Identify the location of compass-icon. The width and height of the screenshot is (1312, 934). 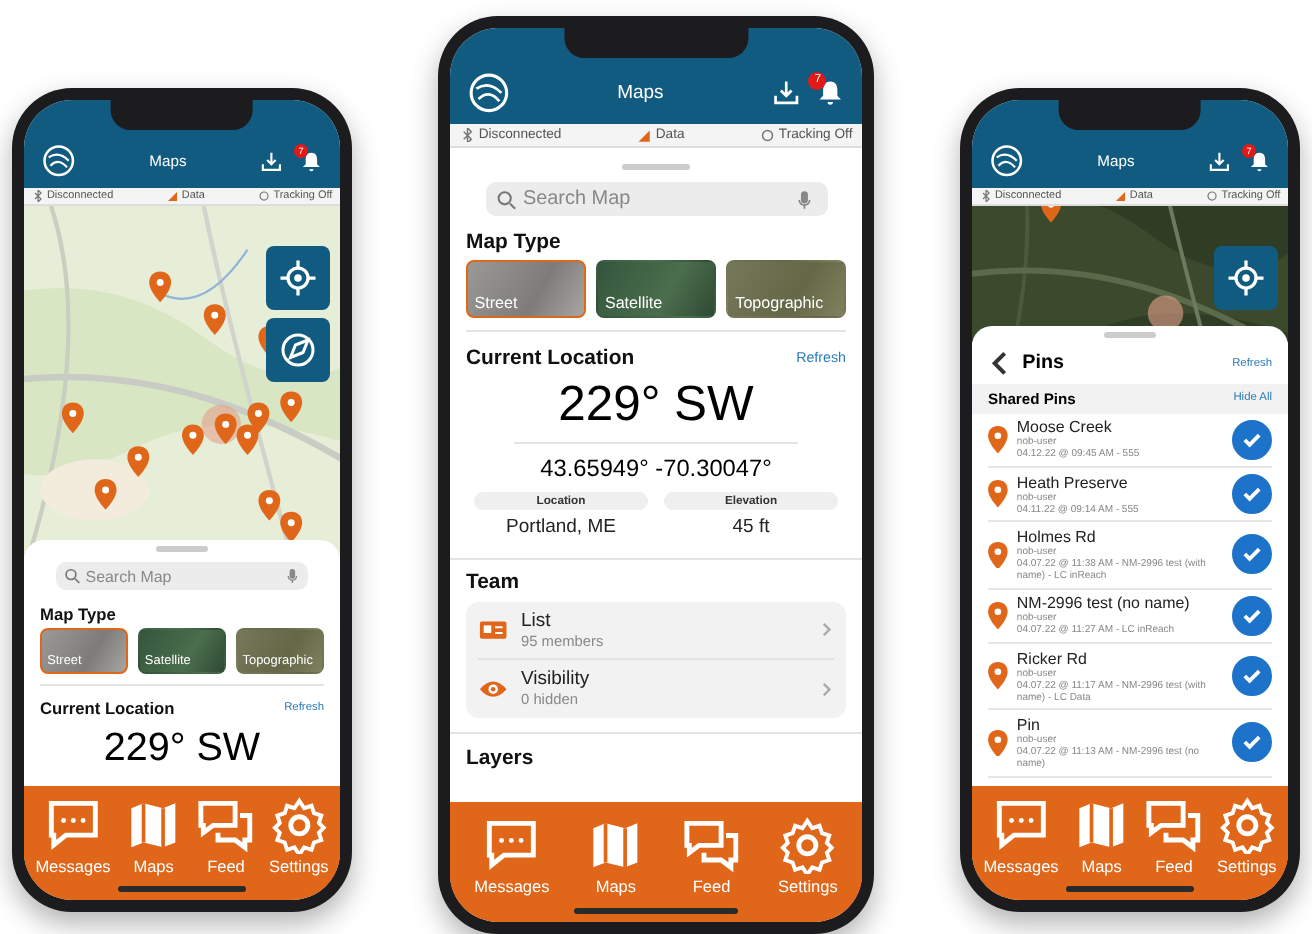
(298, 350).